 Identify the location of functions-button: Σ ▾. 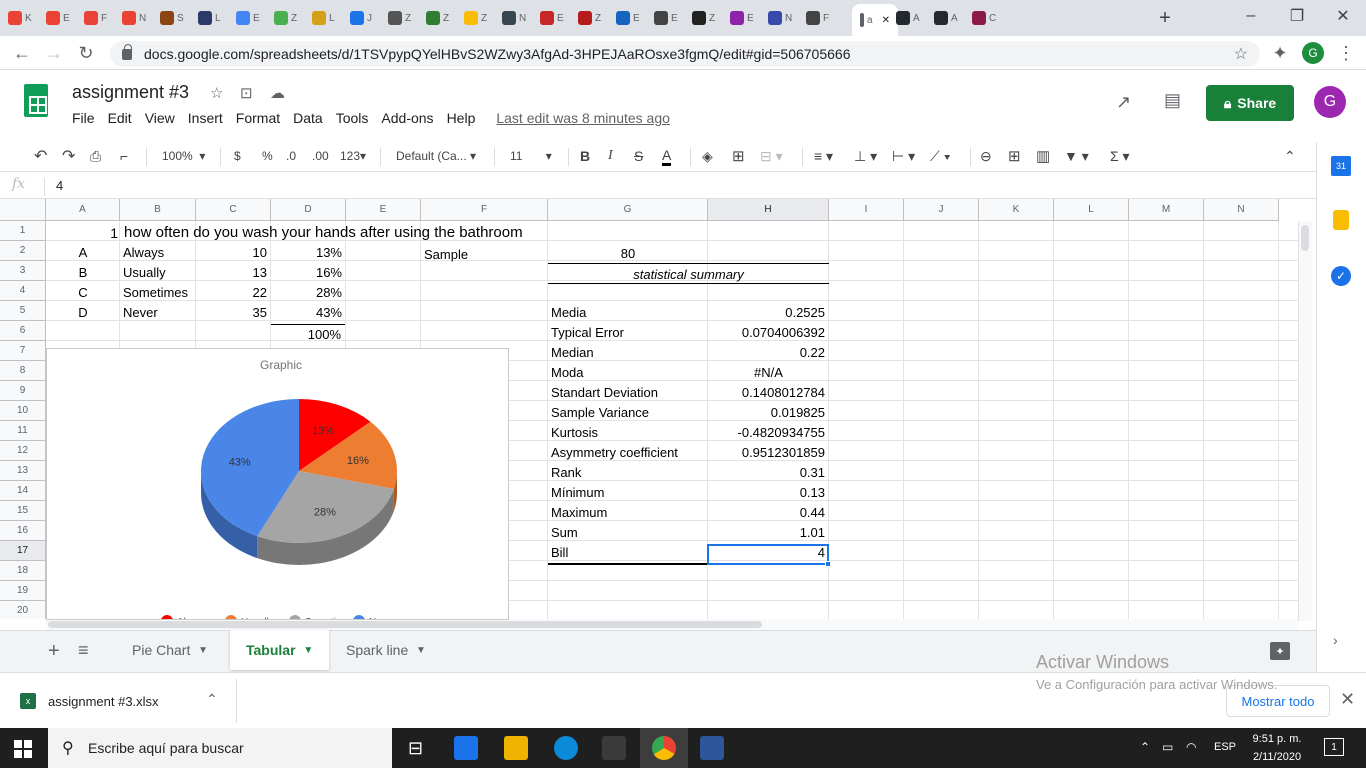
(1120, 156).